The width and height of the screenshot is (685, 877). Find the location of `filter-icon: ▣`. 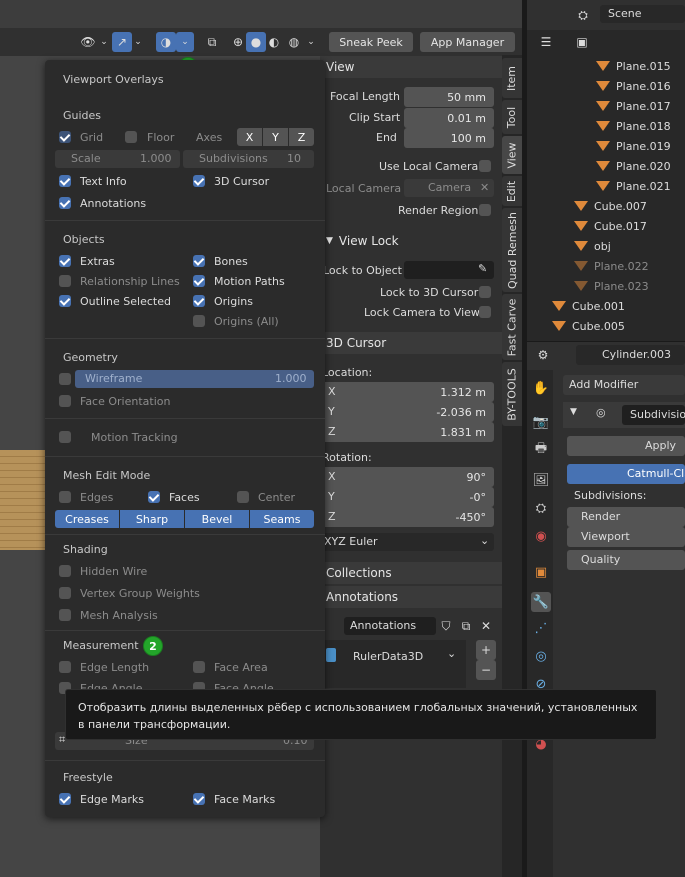

filter-icon: ▣ is located at coordinates (582, 42).